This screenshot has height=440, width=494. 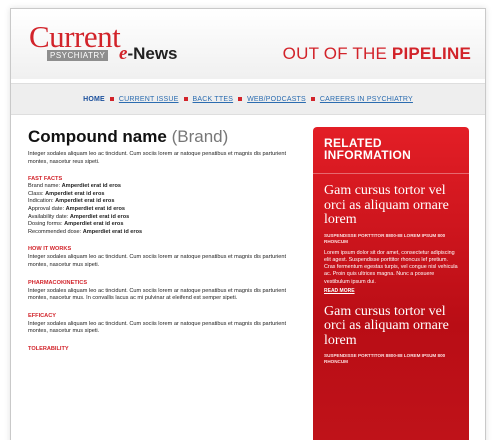 What do you see at coordinates (50, 249) in the screenshot?
I see `how-it-works-heading: HOW IT WORKS` at bounding box center [50, 249].